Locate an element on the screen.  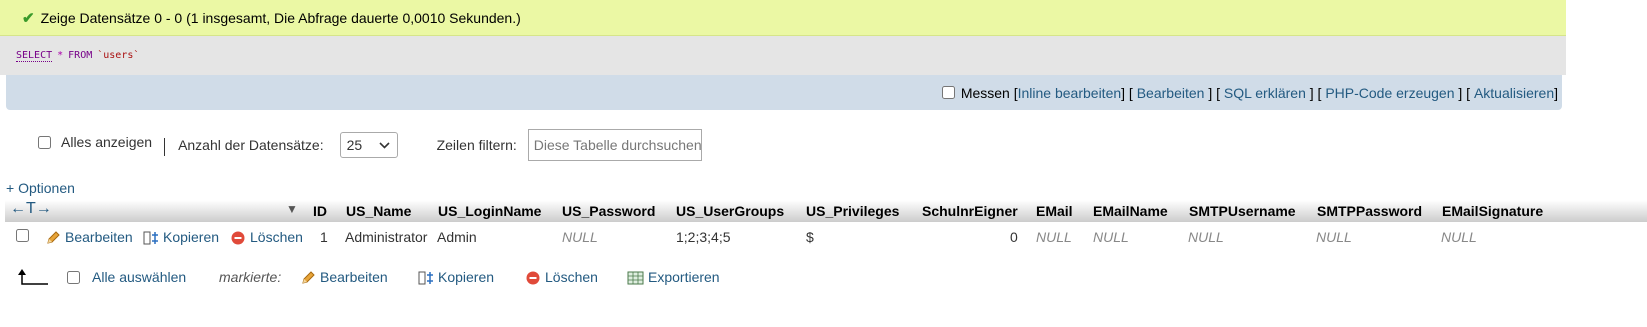
cell-email: NULL is located at coordinates (1054, 237).